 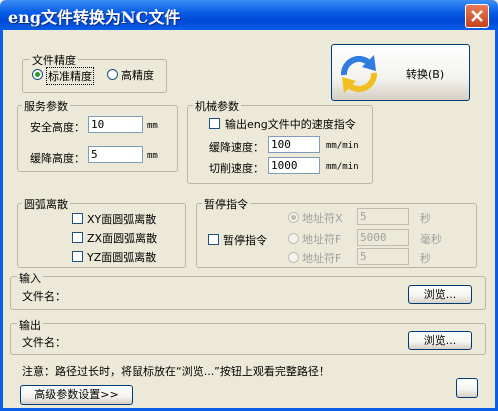 What do you see at coordinates (1, 220) in the screenshot?
I see `window-frame-left` at bounding box center [1, 220].